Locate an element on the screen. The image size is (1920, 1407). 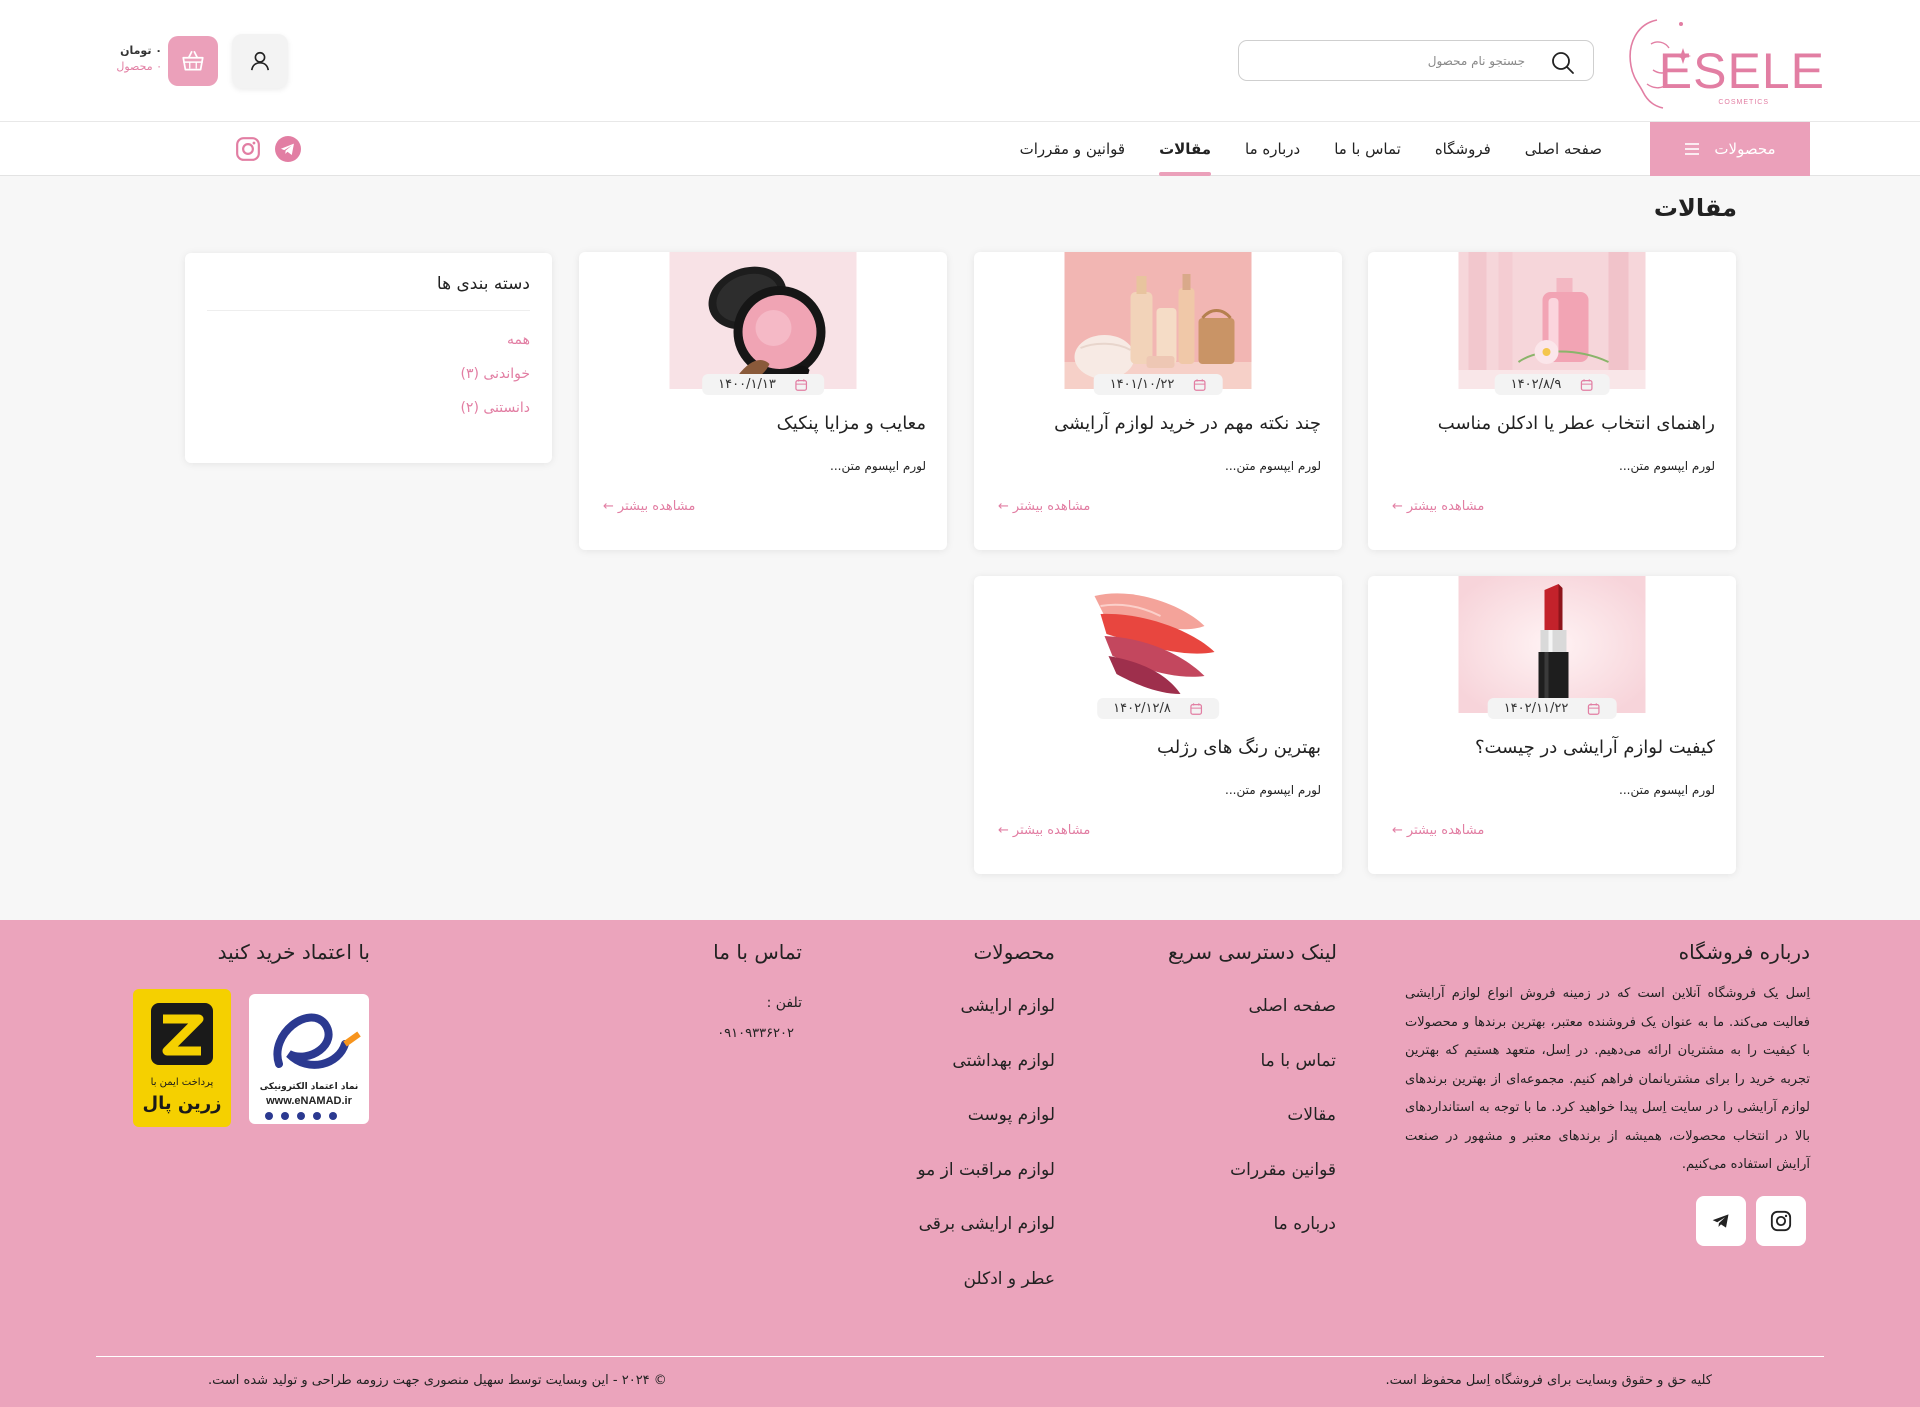
search-box is located at coordinates (1416, 60).